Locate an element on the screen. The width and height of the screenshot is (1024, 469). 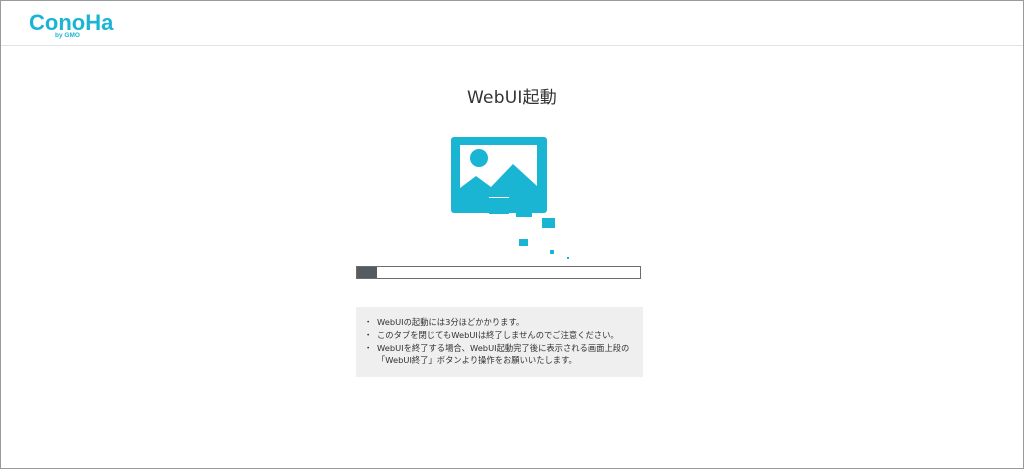
note-line: 「WebUI終了」ボタンより操作をお願いいたします。 is located at coordinates (477, 360).